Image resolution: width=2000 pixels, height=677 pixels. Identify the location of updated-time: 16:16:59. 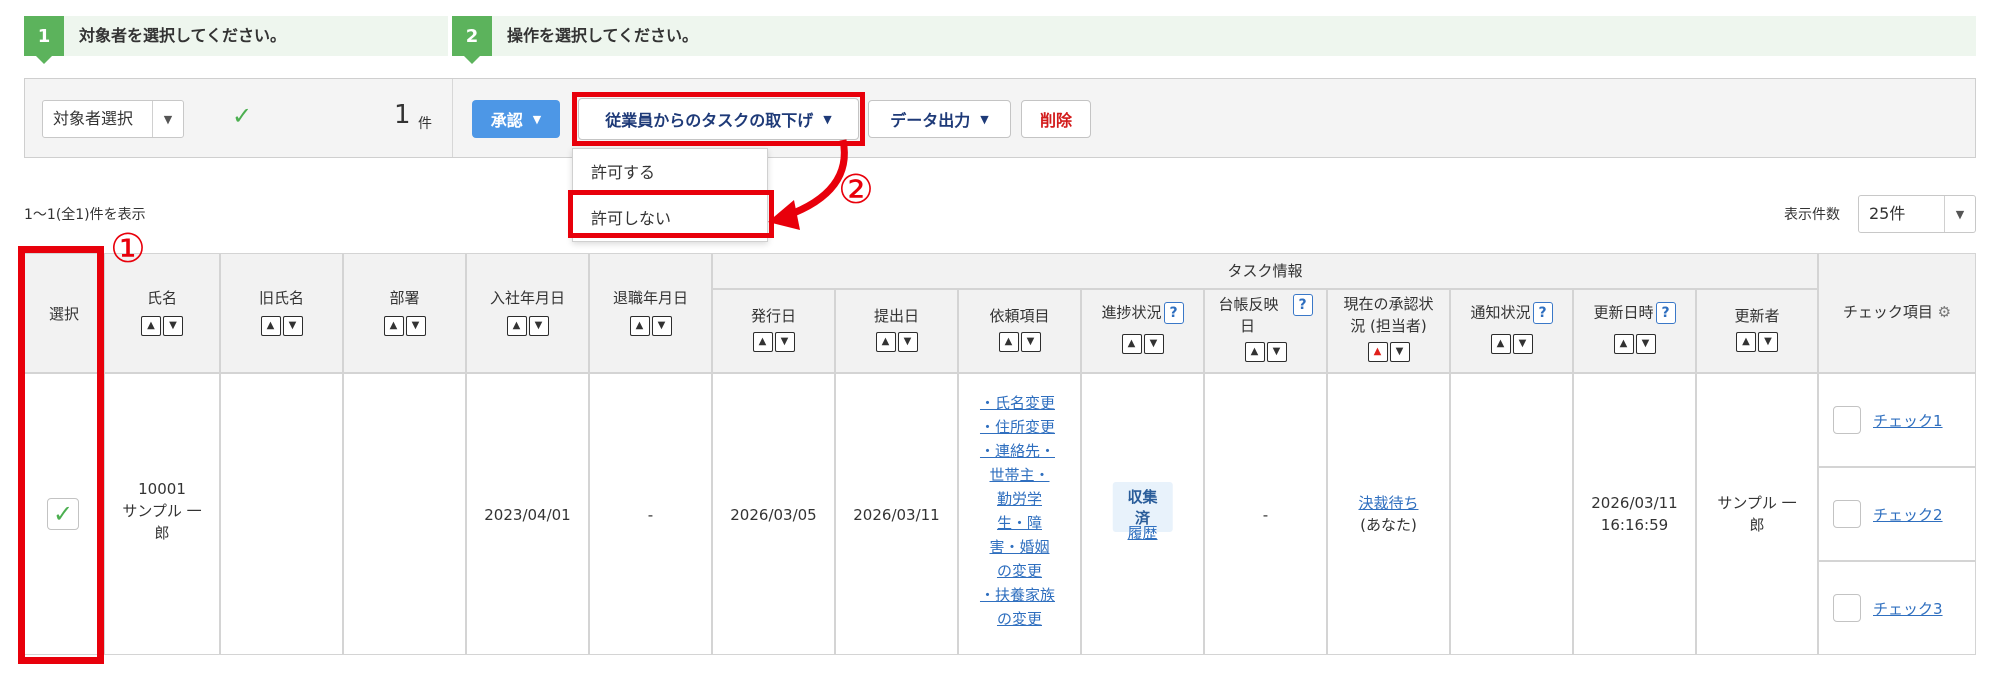
(1634, 525).